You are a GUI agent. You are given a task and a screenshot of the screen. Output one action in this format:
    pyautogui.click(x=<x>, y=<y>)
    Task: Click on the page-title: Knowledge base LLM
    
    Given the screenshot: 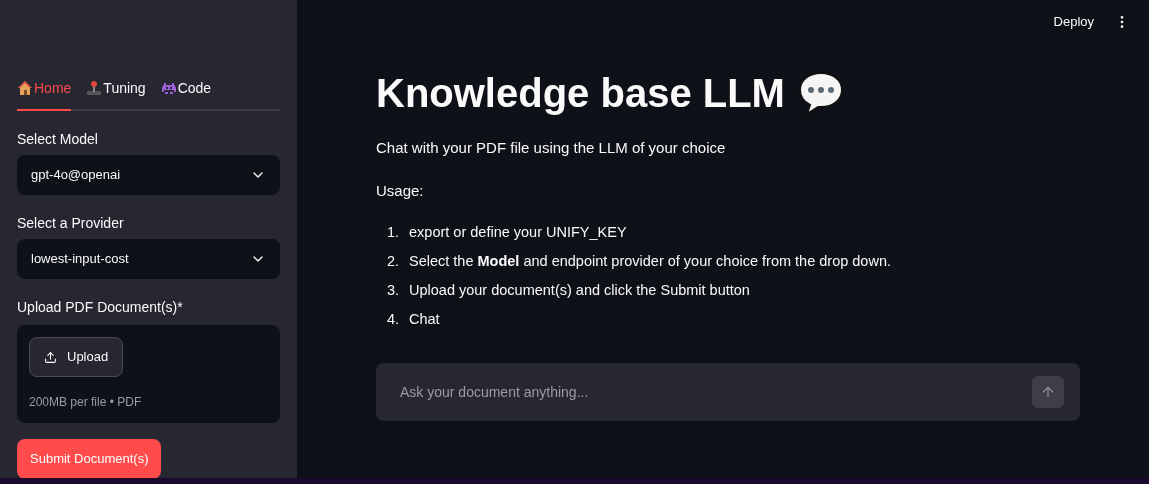 What is the action you would take?
    pyautogui.click(x=580, y=93)
    